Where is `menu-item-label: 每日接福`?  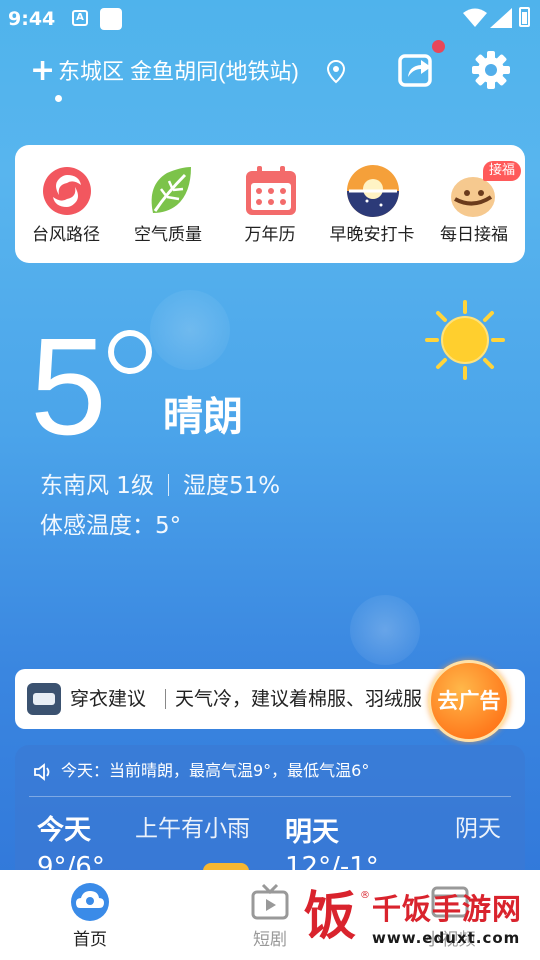 menu-item-label: 每日接福 is located at coordinates (474, 235).